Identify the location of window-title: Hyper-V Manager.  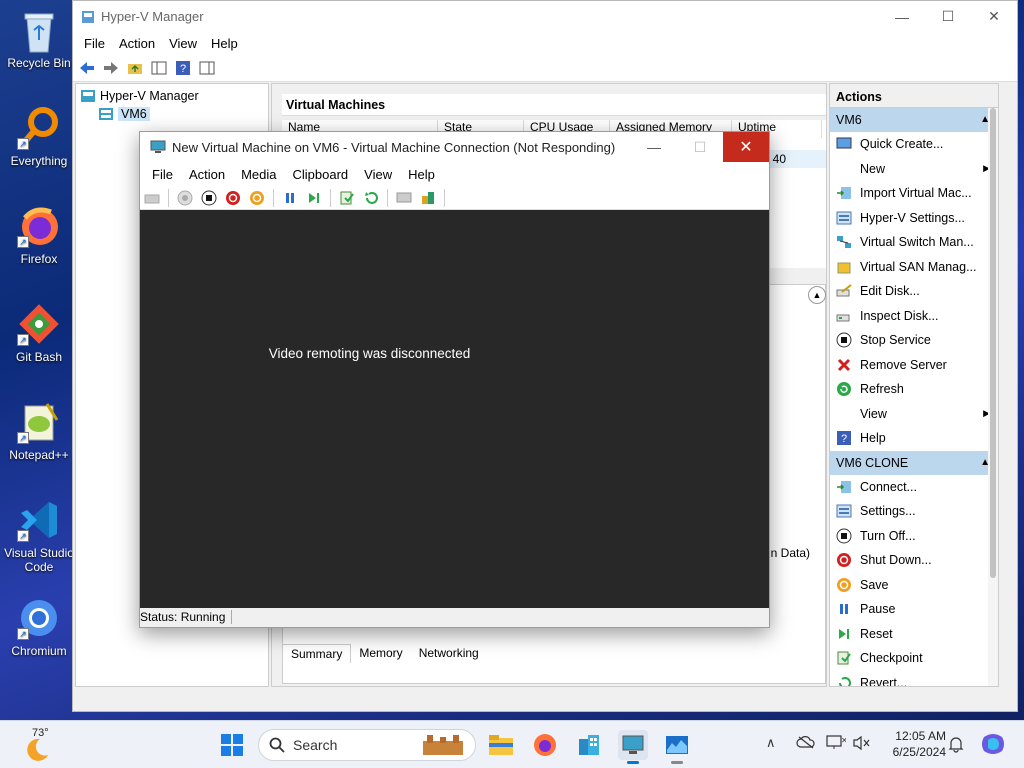
(152, 16).